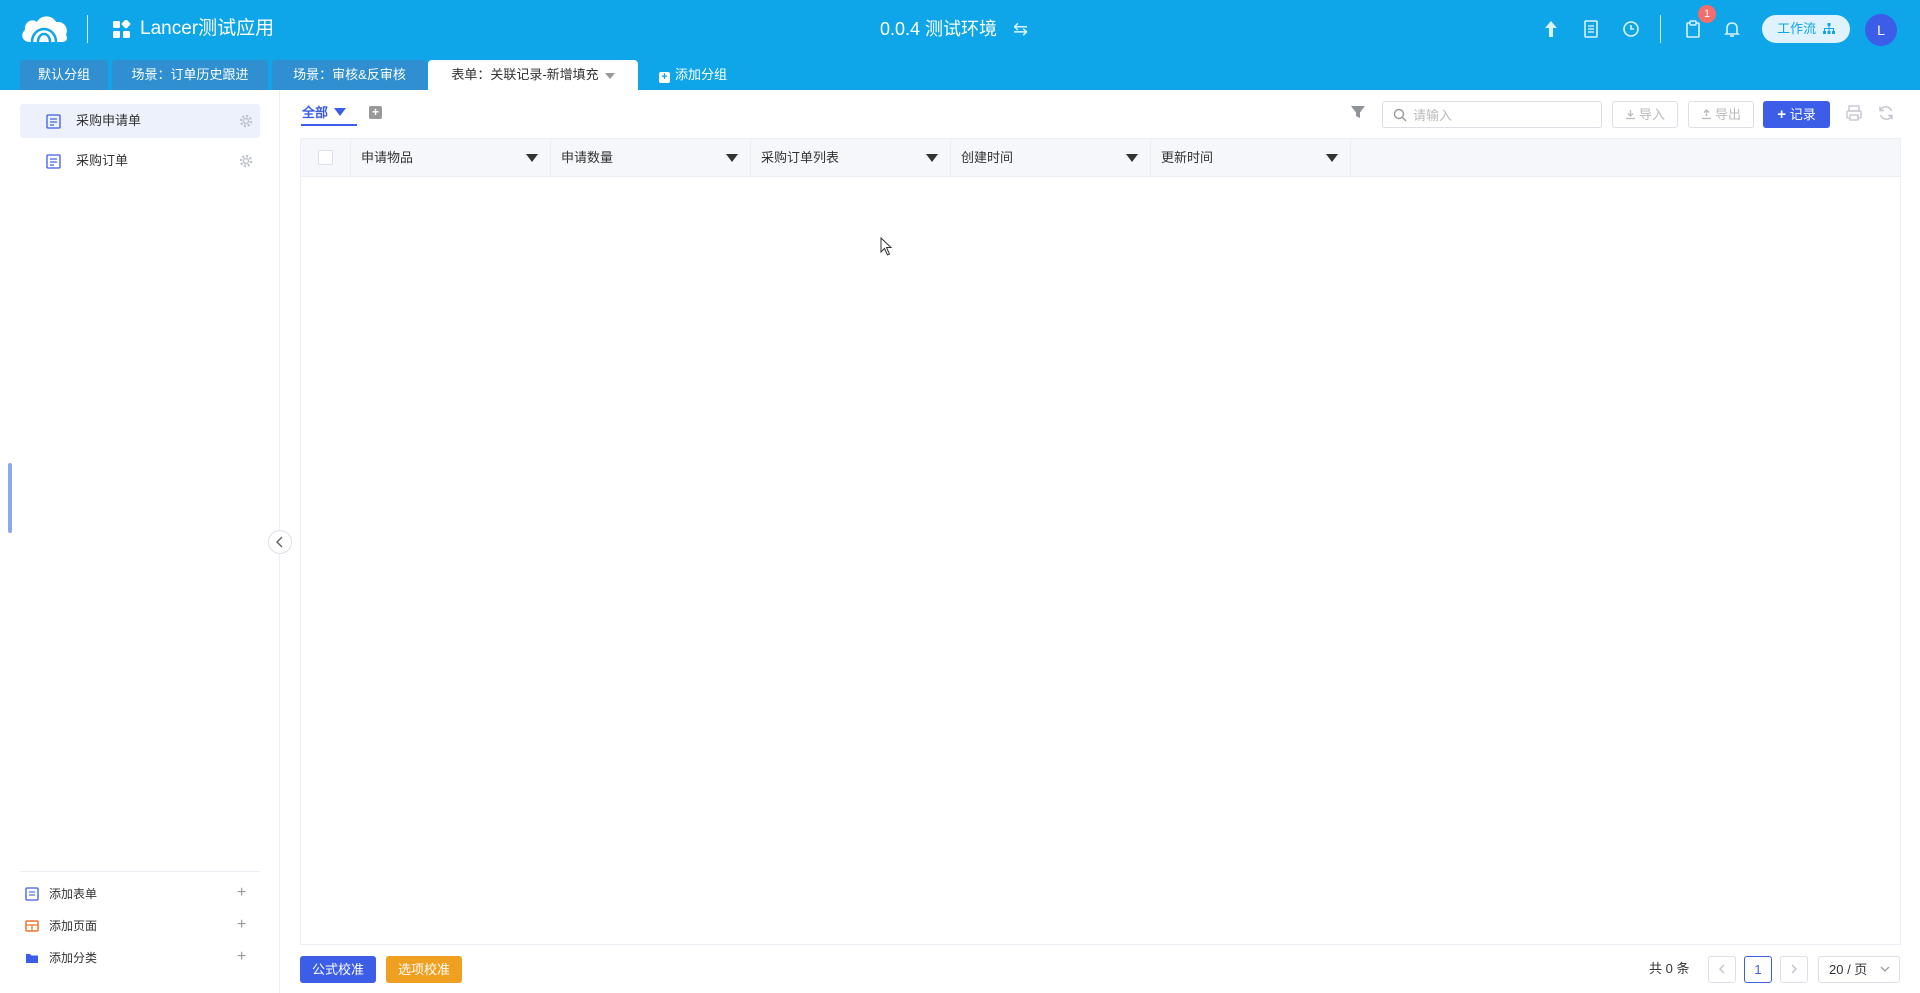 The image size is (1920, 993). What do you see at coordinates (64, 75) in the screenshot?
I see `tab-default-group: 默认分组` at bounding box center [64, 75].